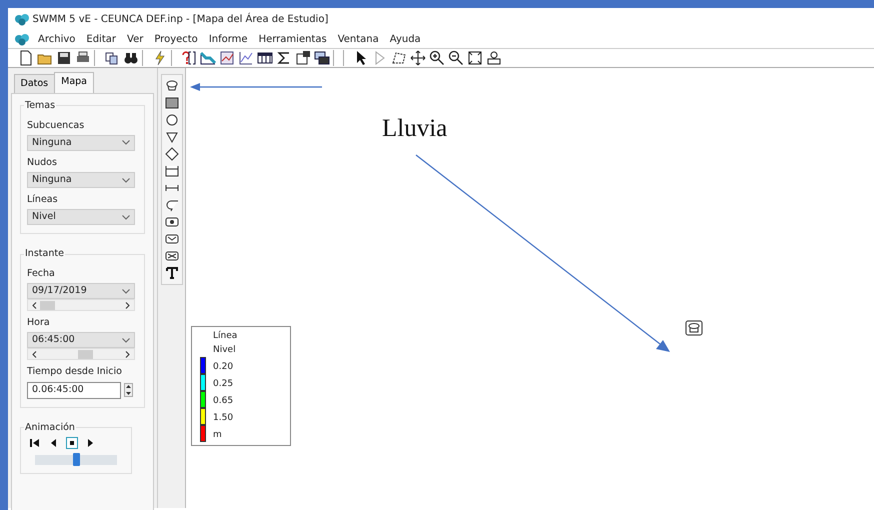  Describe the element at coordinates (74, 390) in the screenshot. I see `spin-field: 0.06:45:00` at that location.